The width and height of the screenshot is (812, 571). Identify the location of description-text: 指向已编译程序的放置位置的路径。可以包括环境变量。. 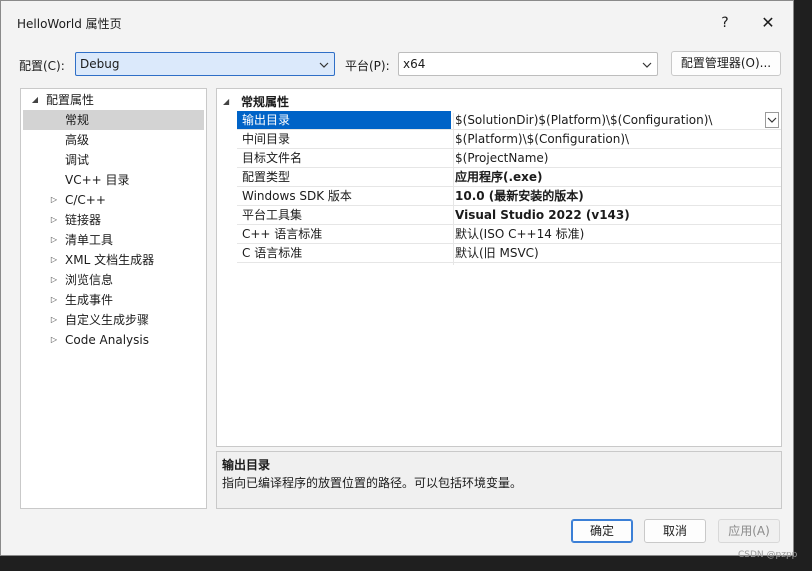
(372, 483).